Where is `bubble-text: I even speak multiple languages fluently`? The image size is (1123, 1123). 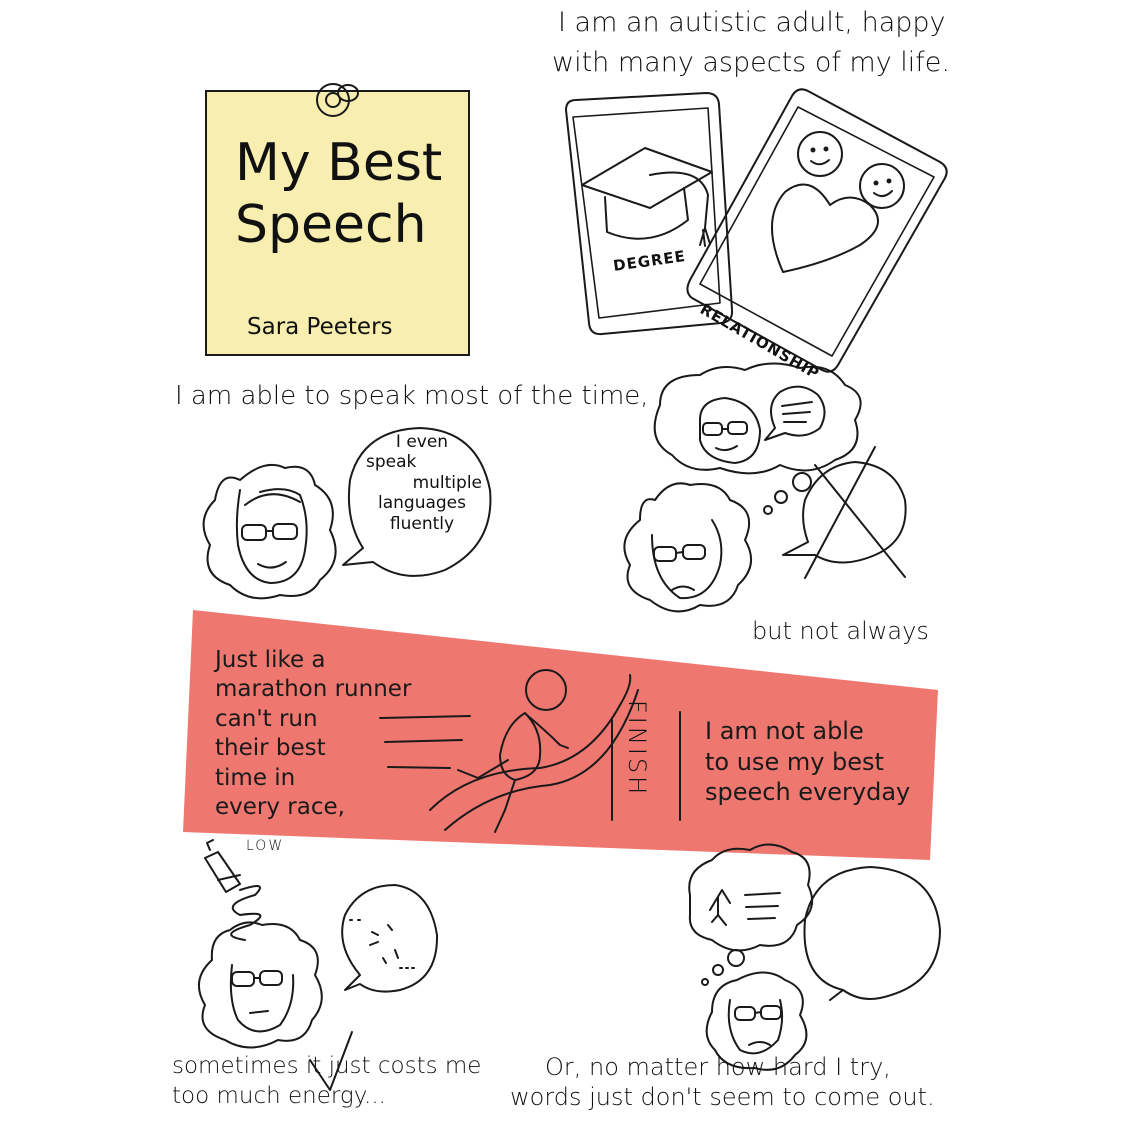
bubble-text: I even speak multiple languages fluently is located at coordinates (424, 483).